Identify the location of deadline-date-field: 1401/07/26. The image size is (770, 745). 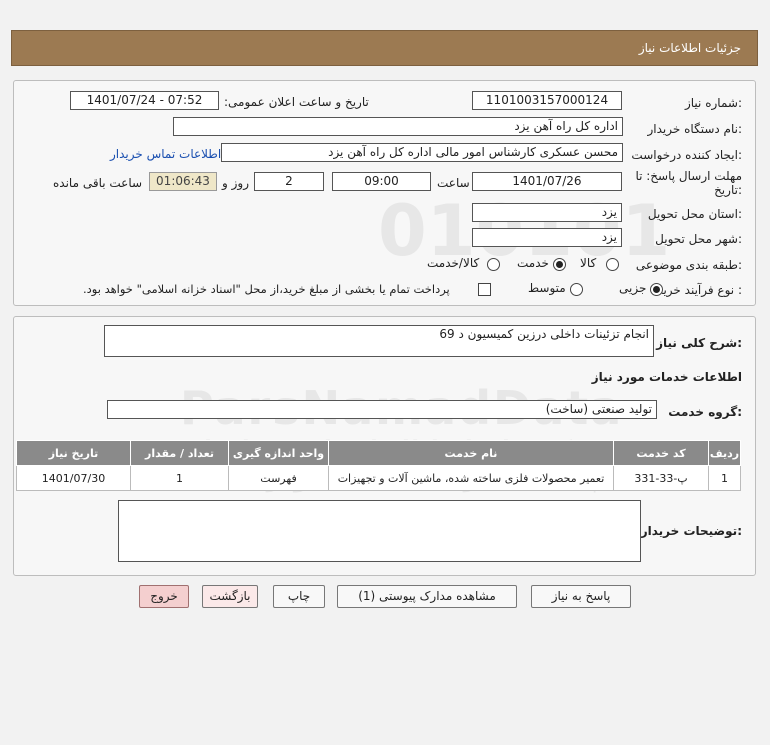
(547, 181).